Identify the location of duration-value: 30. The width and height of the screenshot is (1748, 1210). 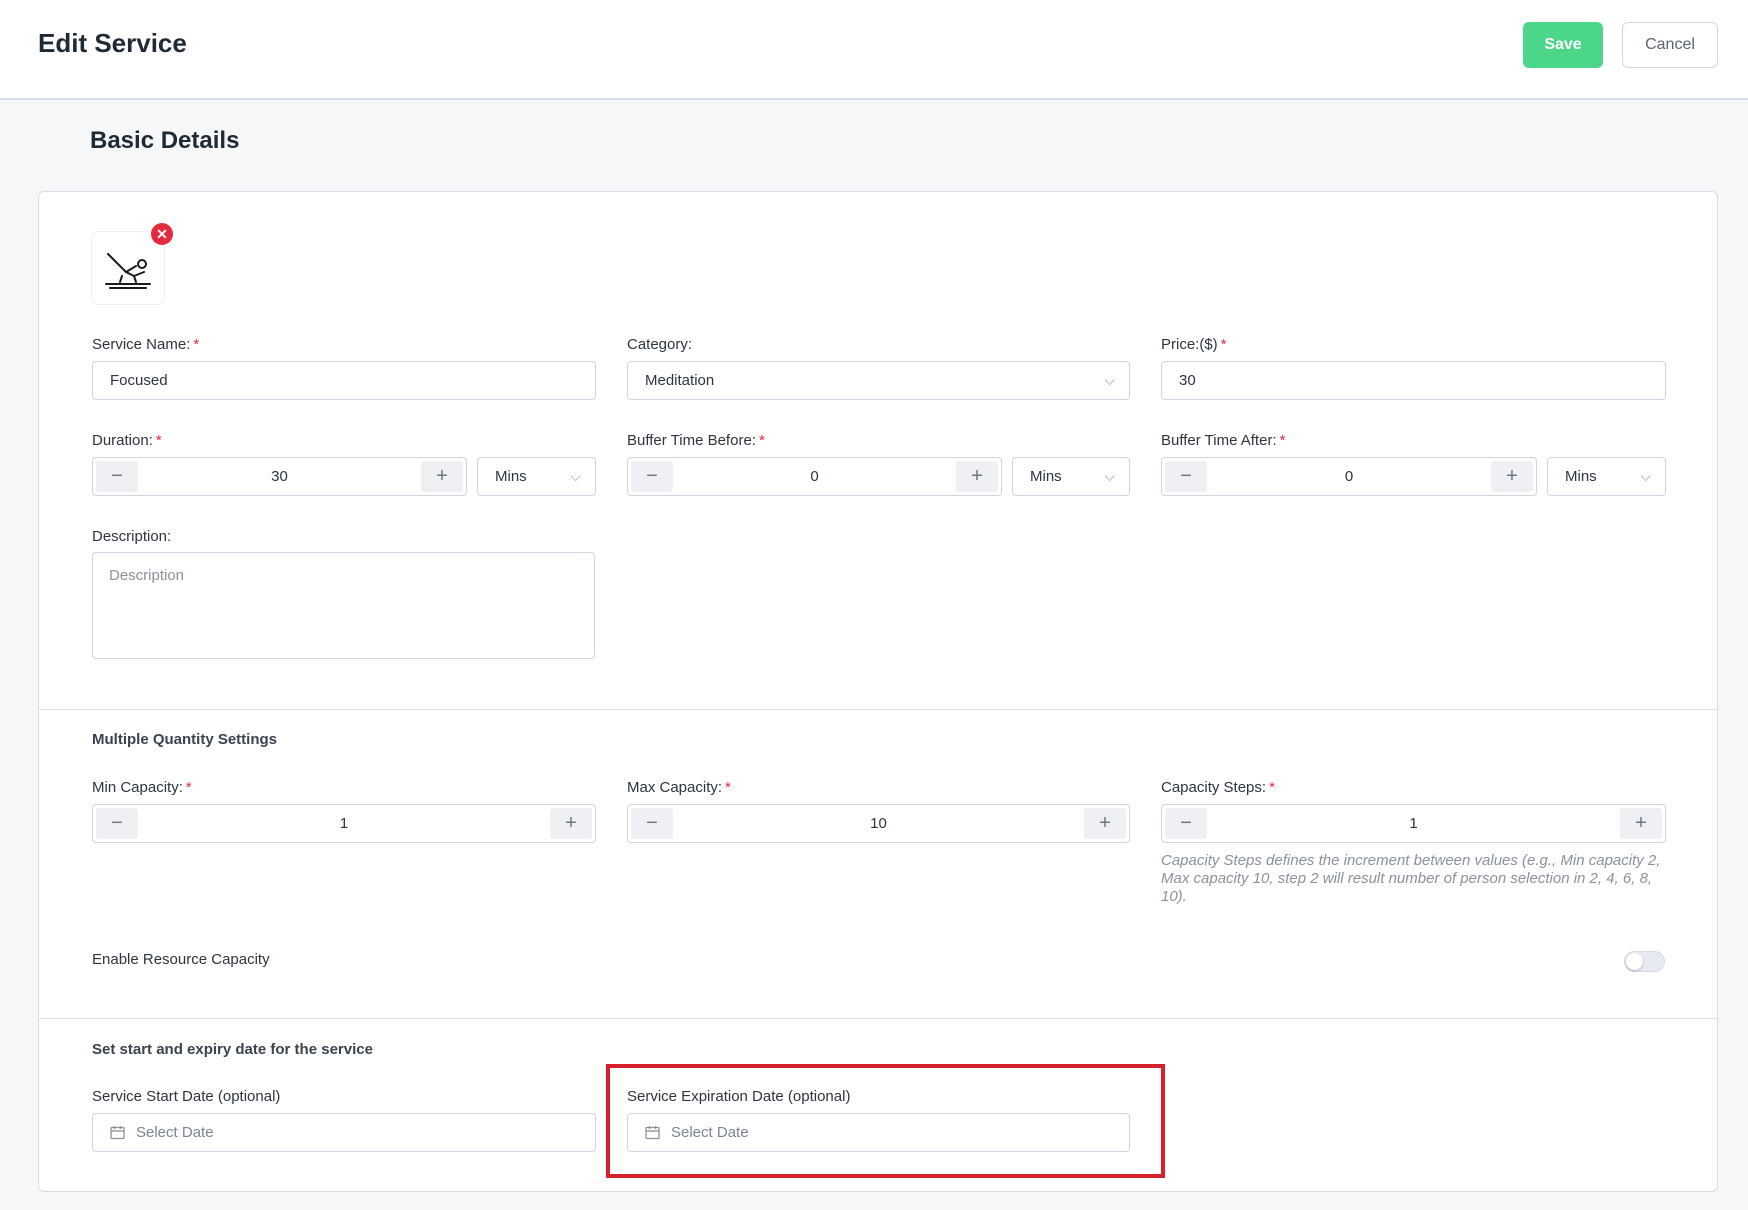
(279, 476).